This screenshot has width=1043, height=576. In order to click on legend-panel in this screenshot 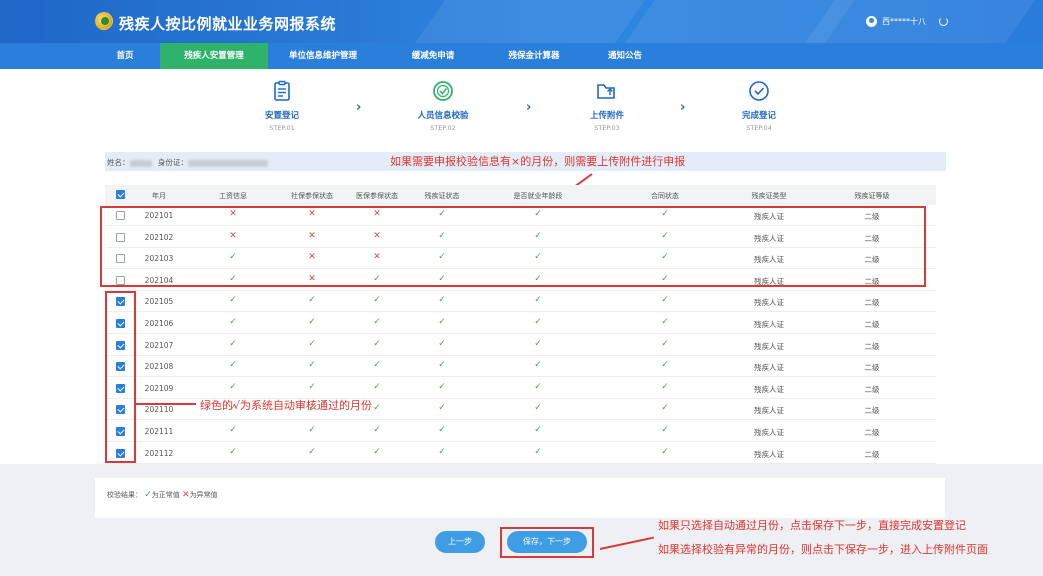, I will do `click(520, 498)`.